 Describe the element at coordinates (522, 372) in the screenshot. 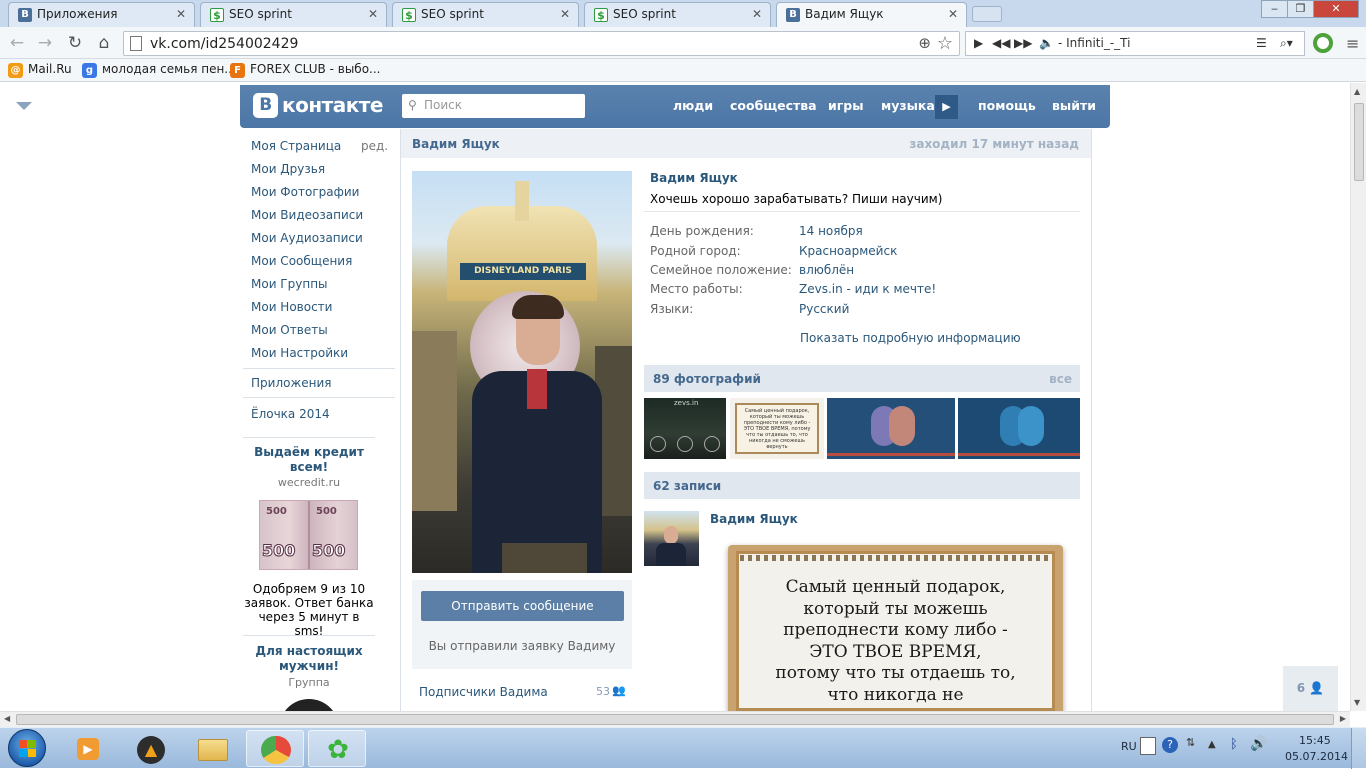

I see `profile-photo: DISNEYLAND PARIS` at that location.